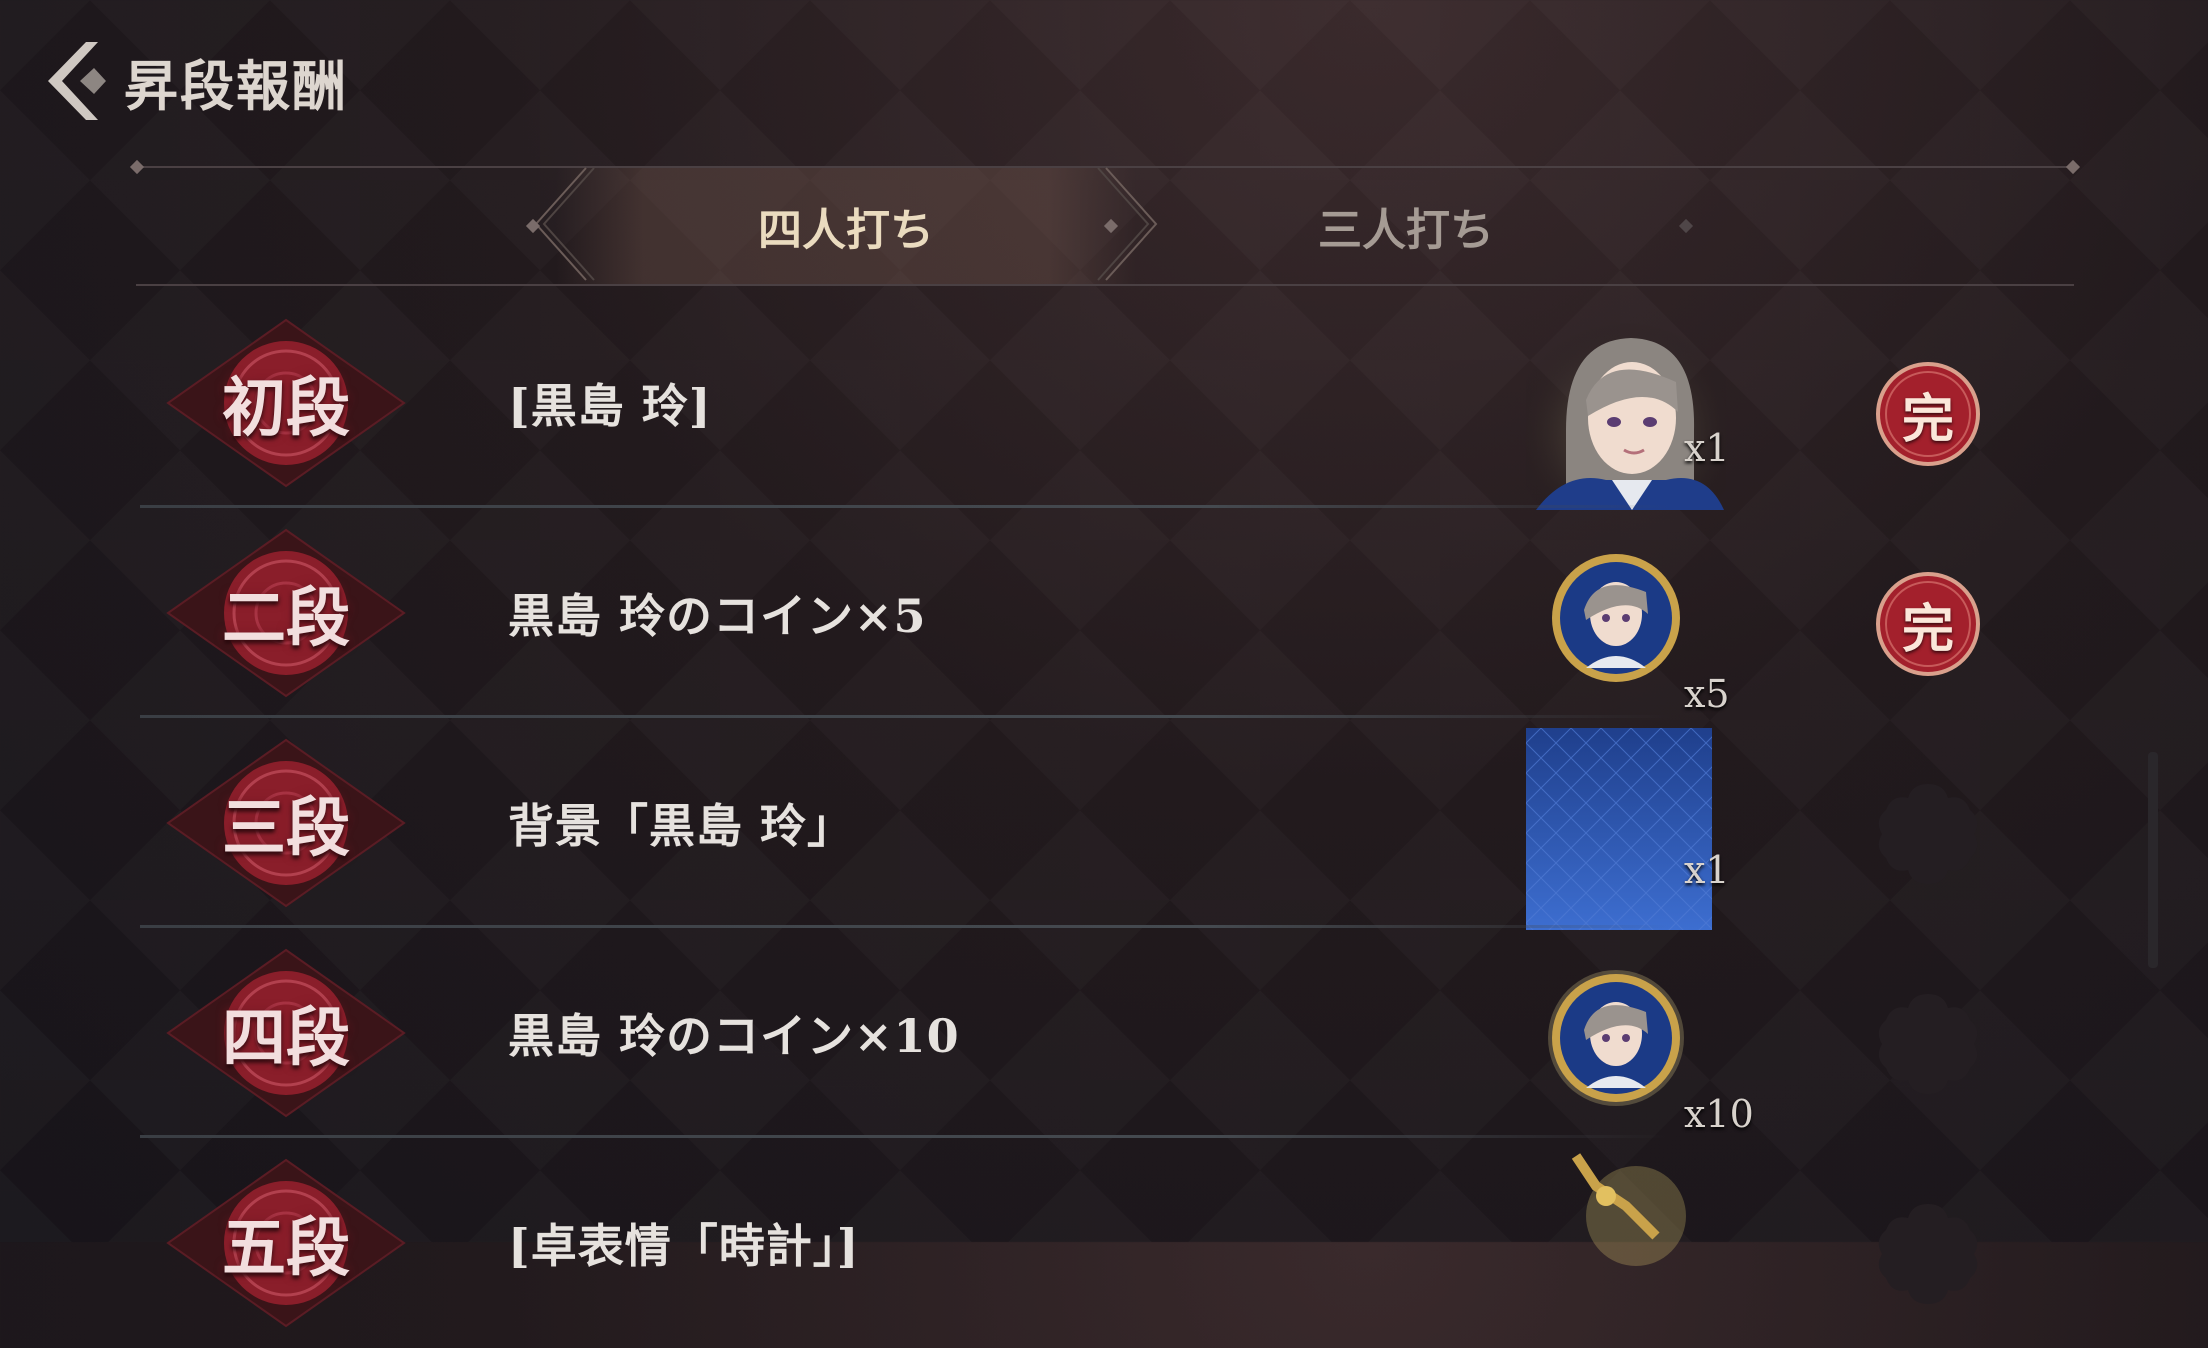 The height and width of the screenshot is (1348, 2208). I want to click on tab-three-player: 三人打ち, so click(1406, 226).